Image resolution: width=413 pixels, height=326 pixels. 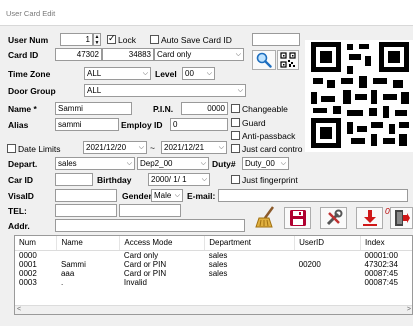 What do you see at coordinates (313, 195) in the screenshot?
I see `email-input` at bounding box center [313, 195].